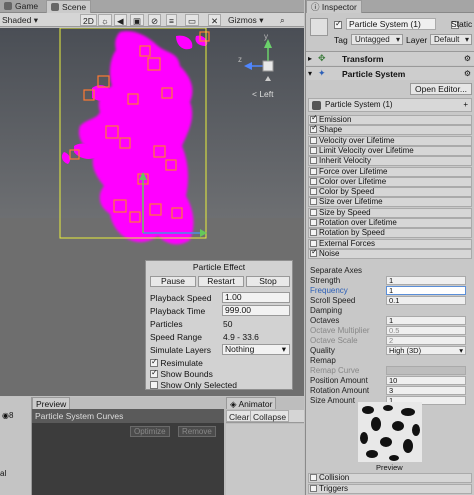  What do you see at coordinates (228, 324) in the screenshot?
I see `particles-count: 50` at bounding box center [228, 324].